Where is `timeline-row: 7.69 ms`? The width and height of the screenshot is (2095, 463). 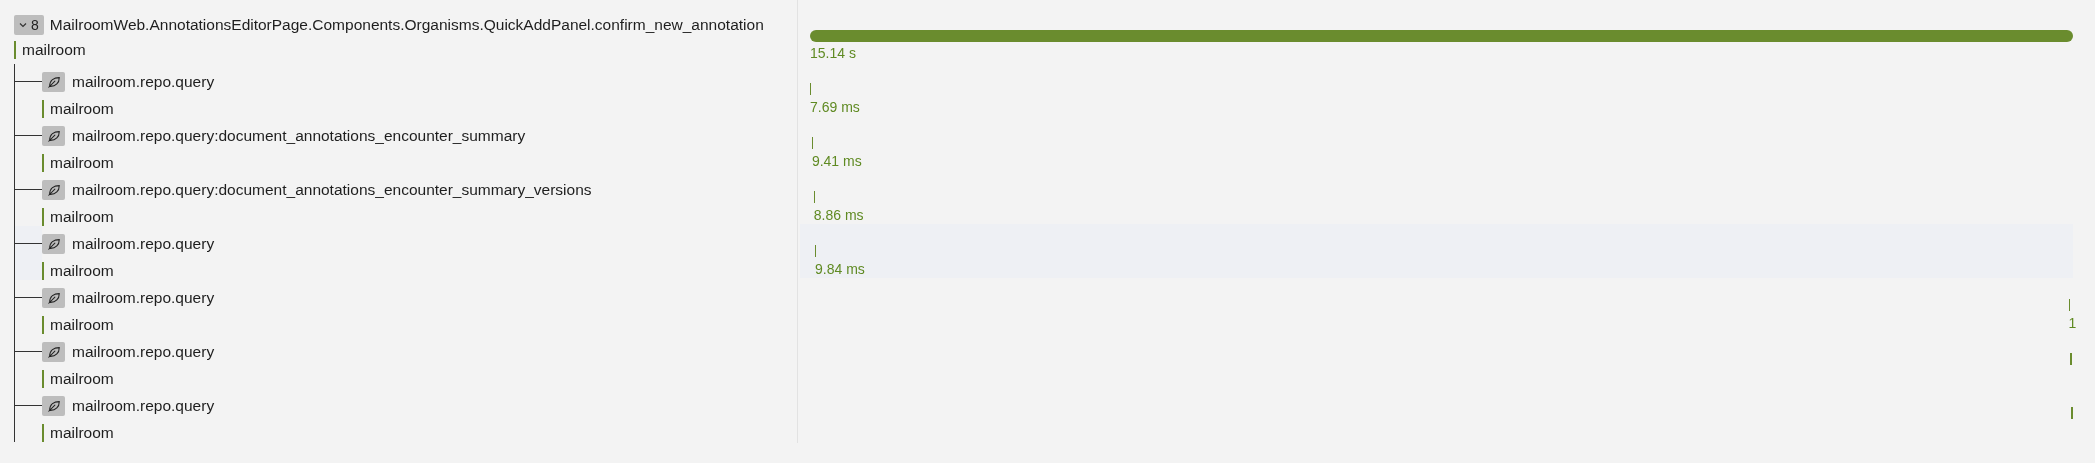 timeline-row: 7.69 ms is located at coordinates (1441, 89).